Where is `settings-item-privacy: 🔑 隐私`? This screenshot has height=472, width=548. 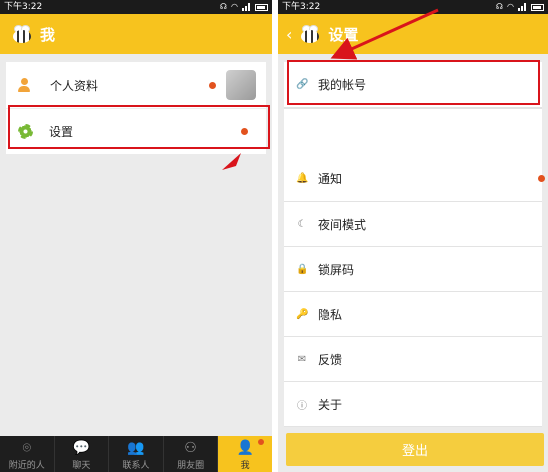
settings-item-privacy: 🔑 隐私 is located at coordinates (413, 313).